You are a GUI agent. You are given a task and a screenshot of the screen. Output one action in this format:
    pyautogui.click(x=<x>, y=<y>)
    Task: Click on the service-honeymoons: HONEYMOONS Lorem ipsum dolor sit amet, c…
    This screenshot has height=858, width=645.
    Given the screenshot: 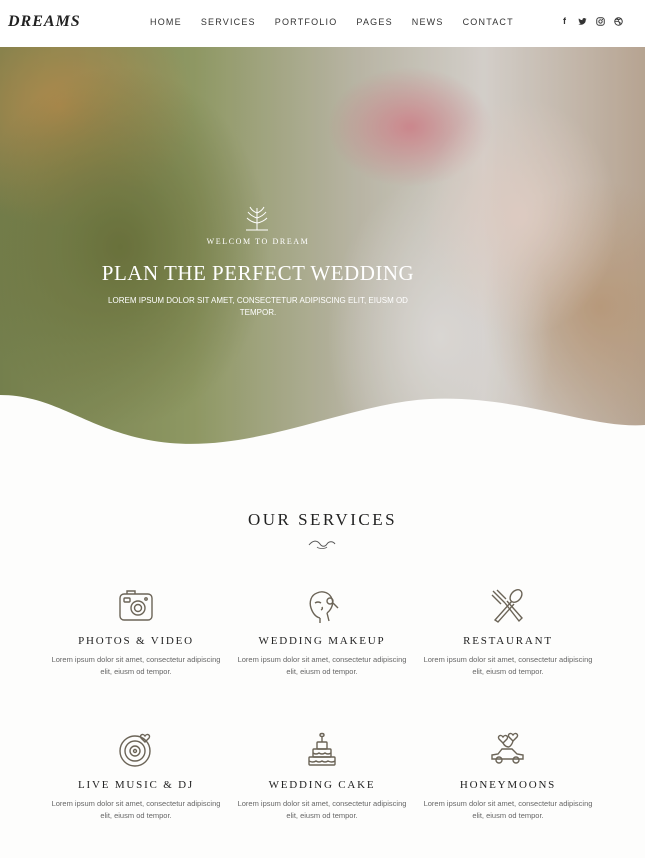 What is the action you would take?
    pyautogui.click(x=508, y=776)
    